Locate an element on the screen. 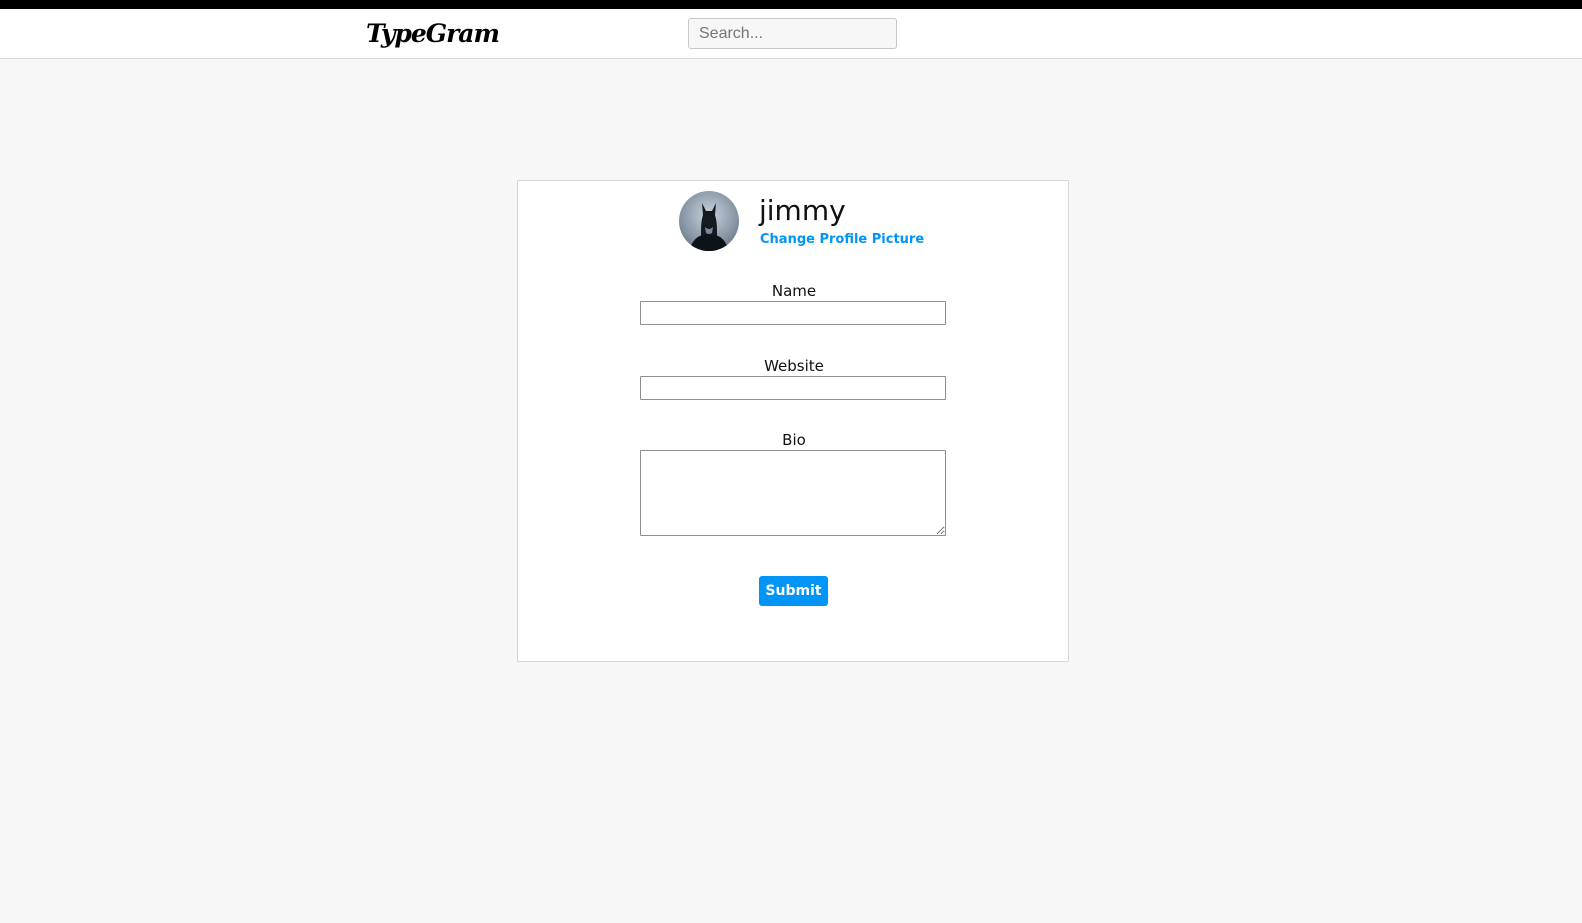  website-field is located at coordinates (793, 388).